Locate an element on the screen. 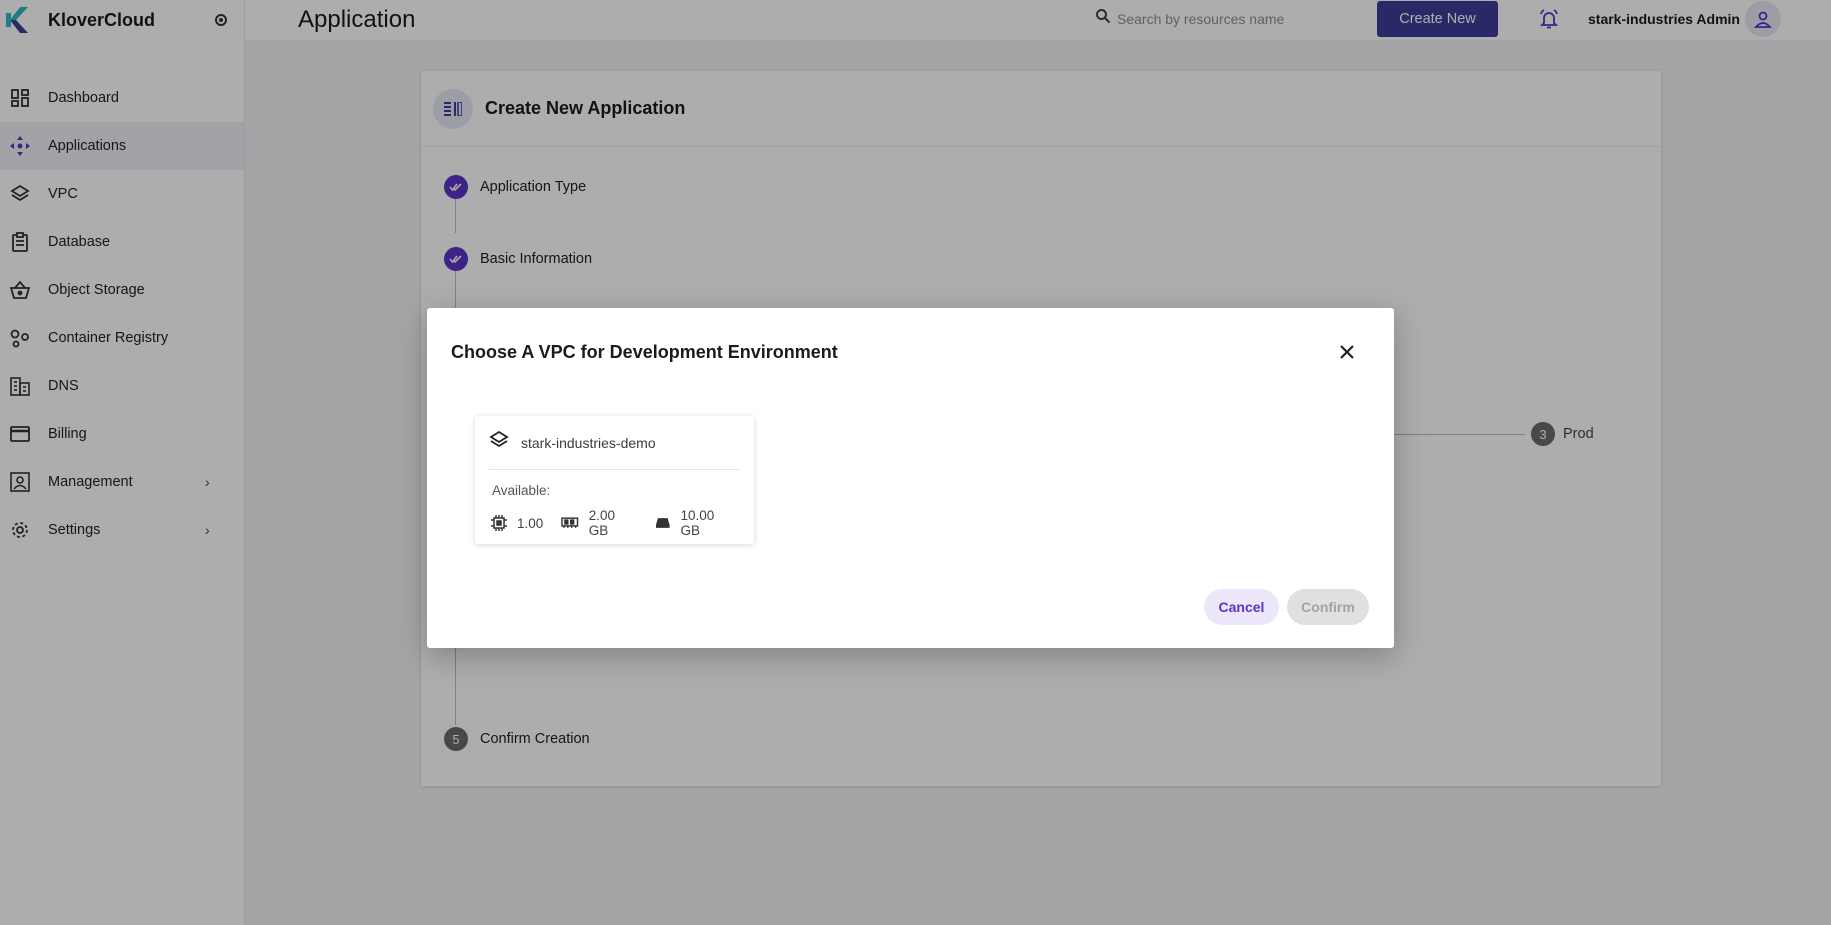  memory-stat: 2.00 GB is located at coordinates (599, 523).